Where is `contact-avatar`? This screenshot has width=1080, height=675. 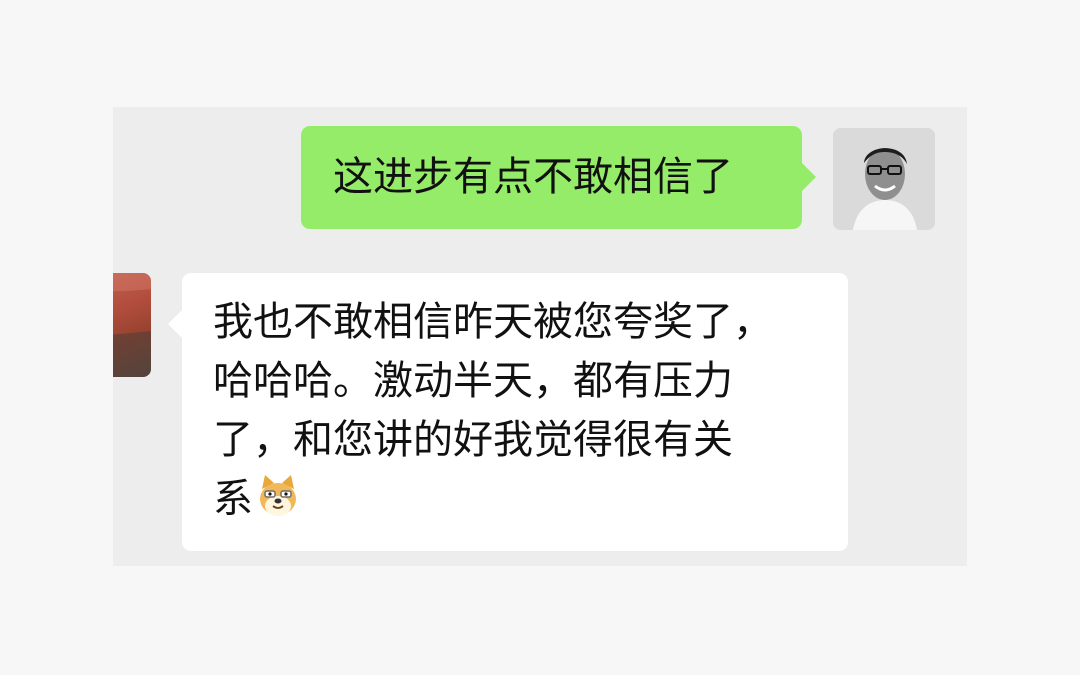 contact-avatar is located at coordinates (132, 325).